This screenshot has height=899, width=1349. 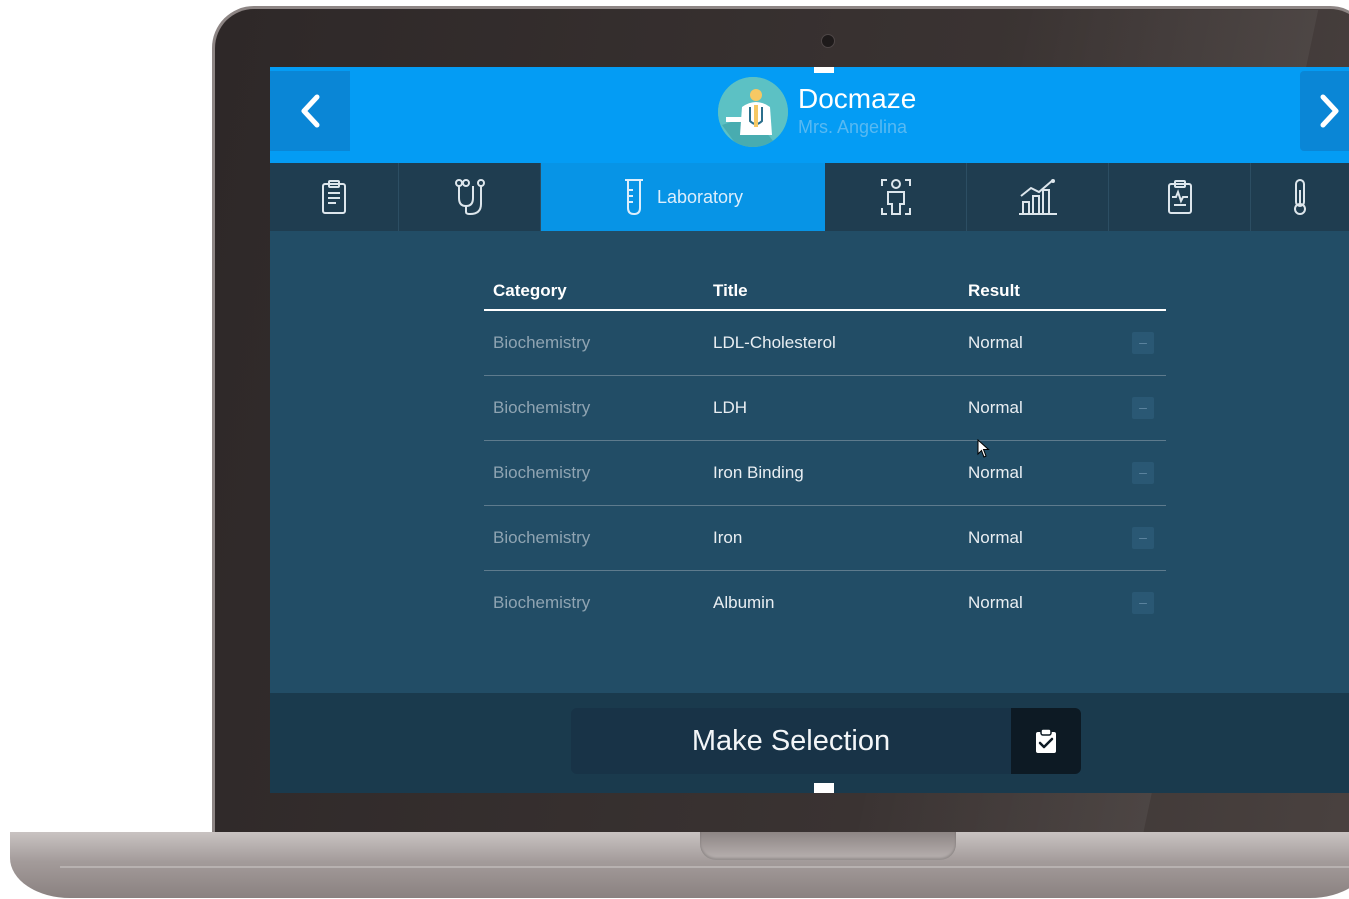 I want to click on header-result: Result, so click(x=994, y=290).